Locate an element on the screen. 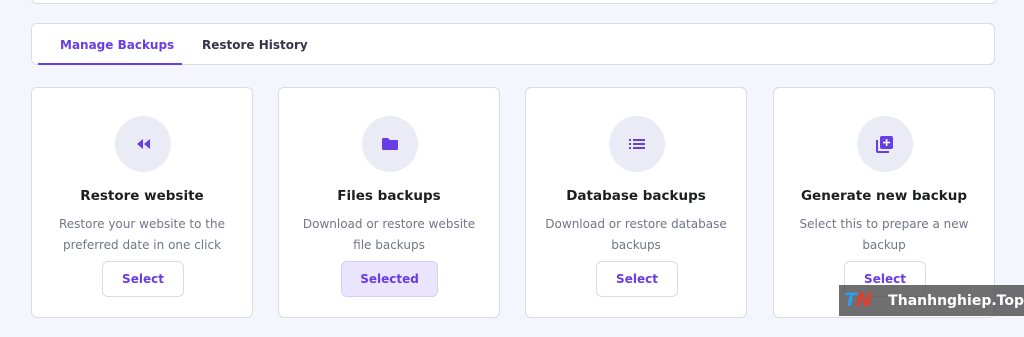 The image size is (1024, 337). tab-manage-backups: Manage Backups is located at coordinates (117, 44).